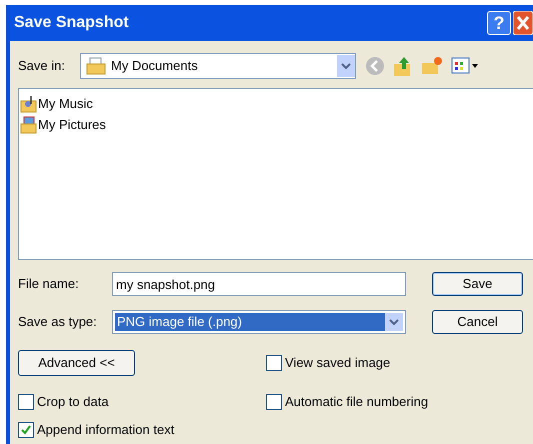 Image resolution: width=533 pixels, height=444 pixels. Describe the element at coordinates (403, 66) in the screenshot. I see `up-folder-icon` at that location.